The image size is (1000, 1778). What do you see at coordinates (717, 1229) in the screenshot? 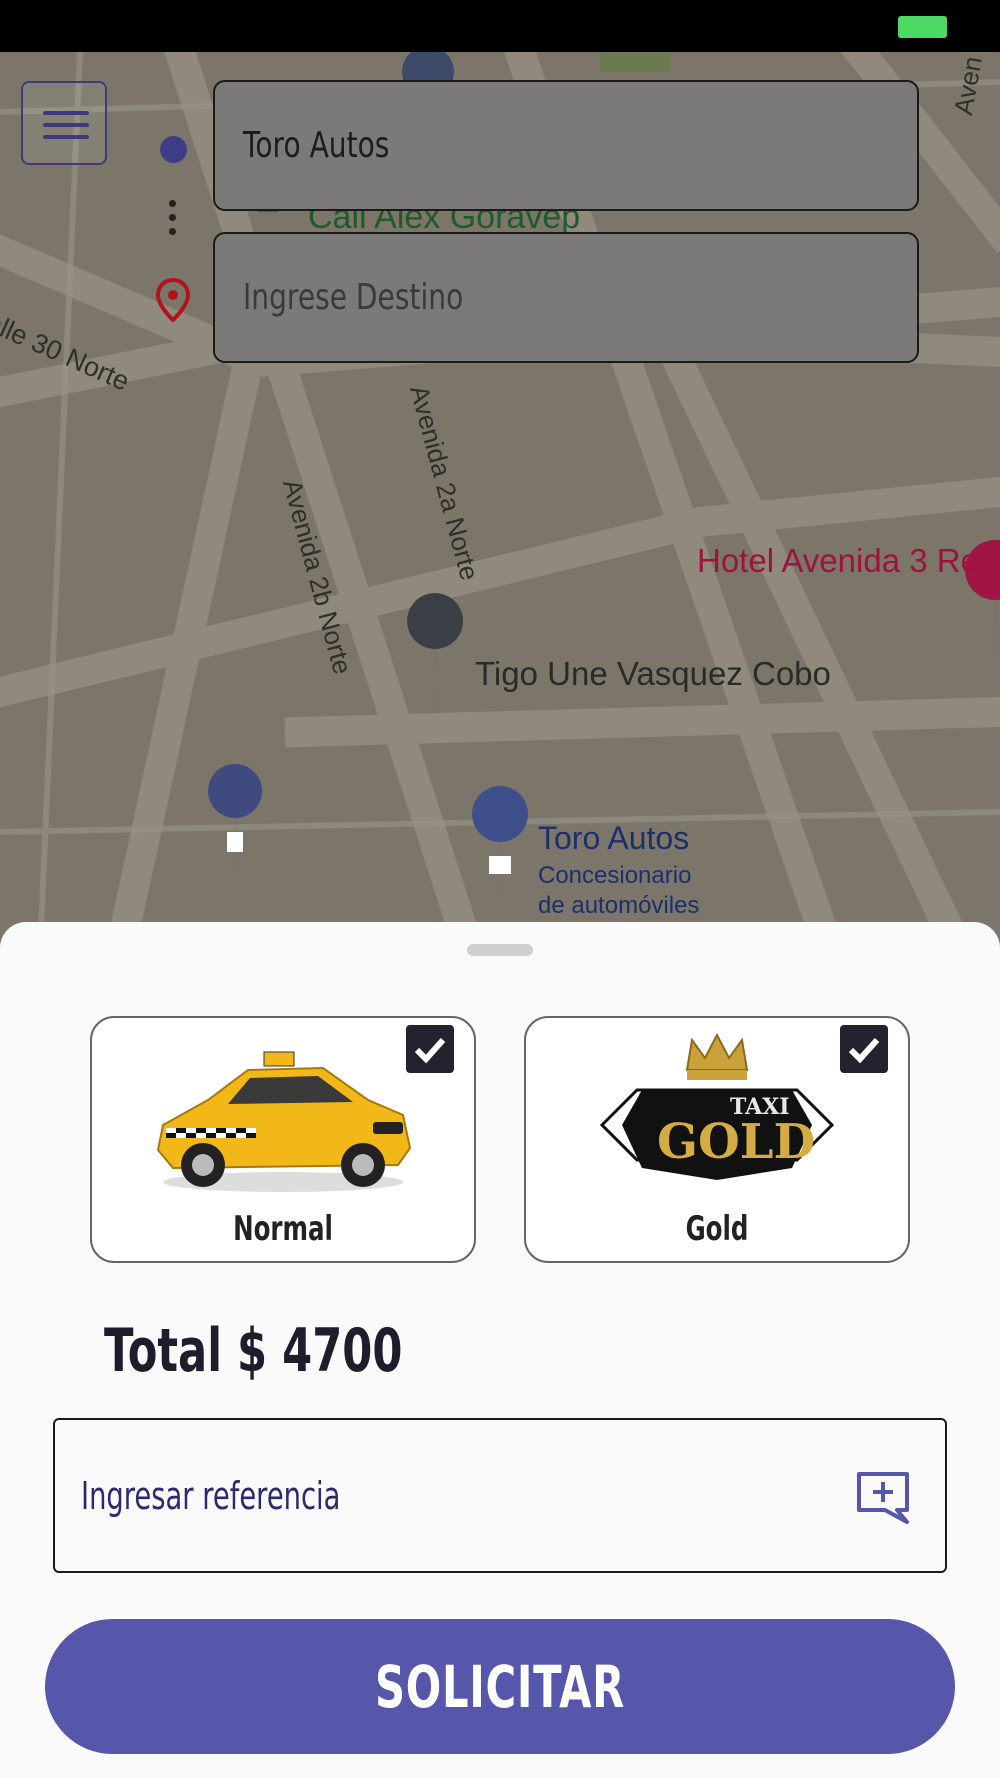
I see `service-label: Gold` at bounding box center [717, 1229].